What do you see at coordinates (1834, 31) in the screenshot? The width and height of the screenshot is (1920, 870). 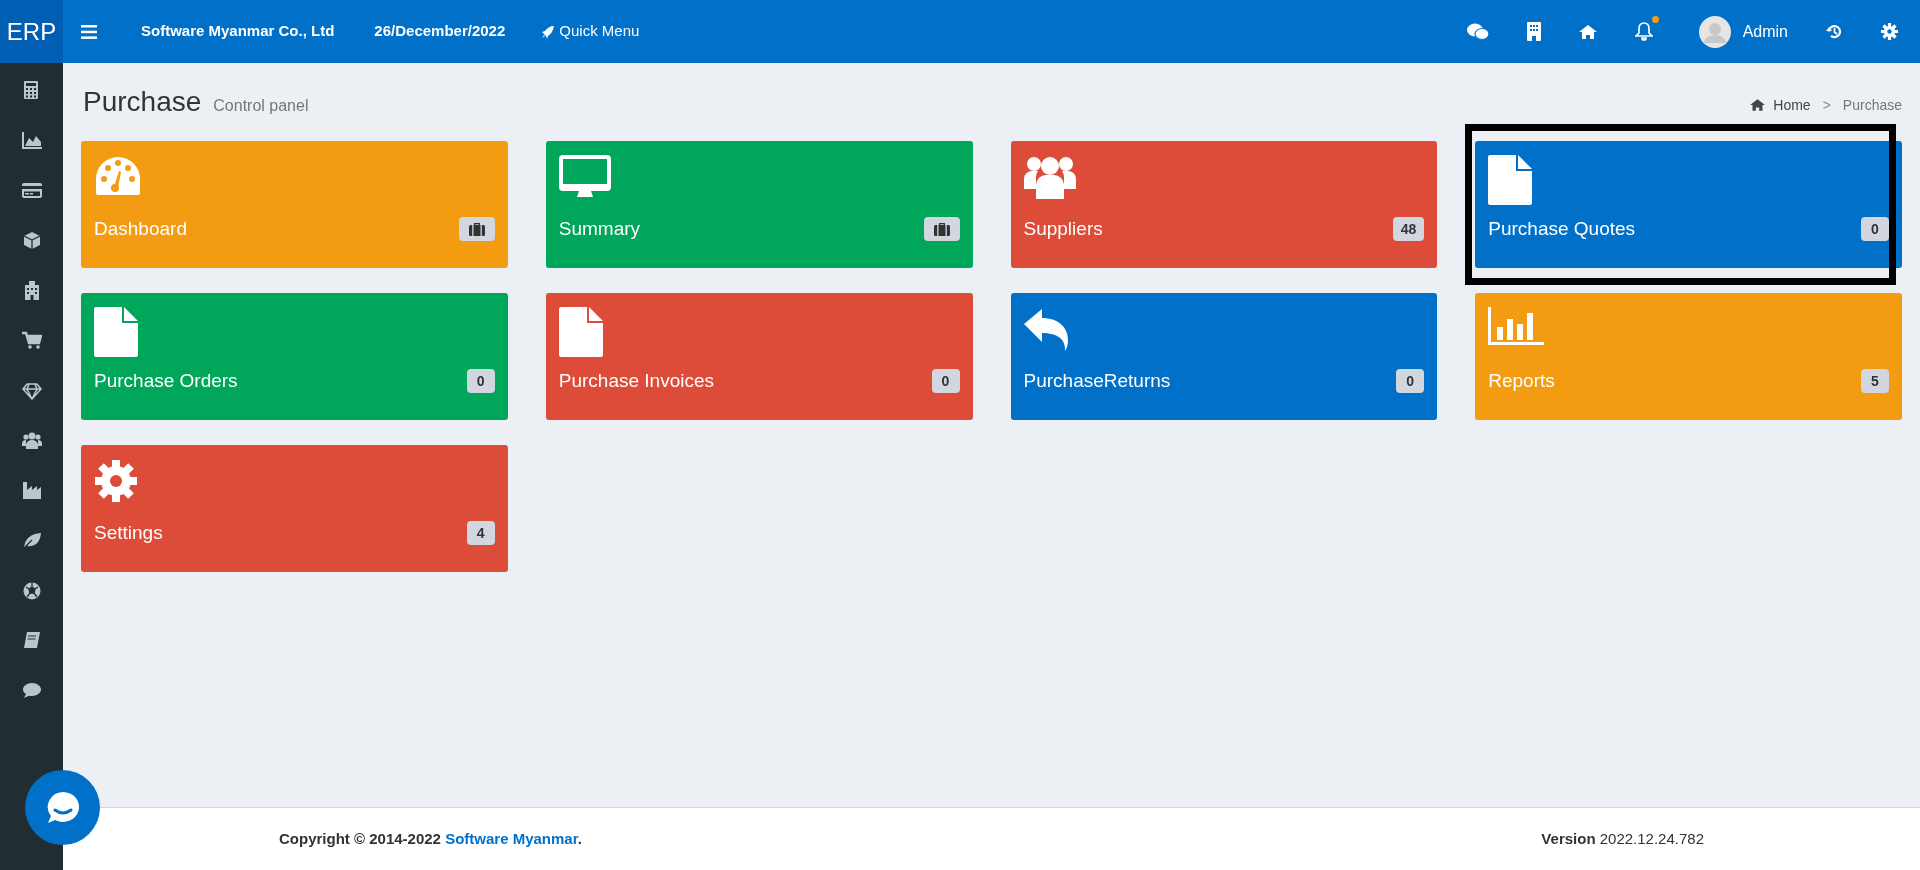 I see `history-icon` at bounding box center [1834, 31].